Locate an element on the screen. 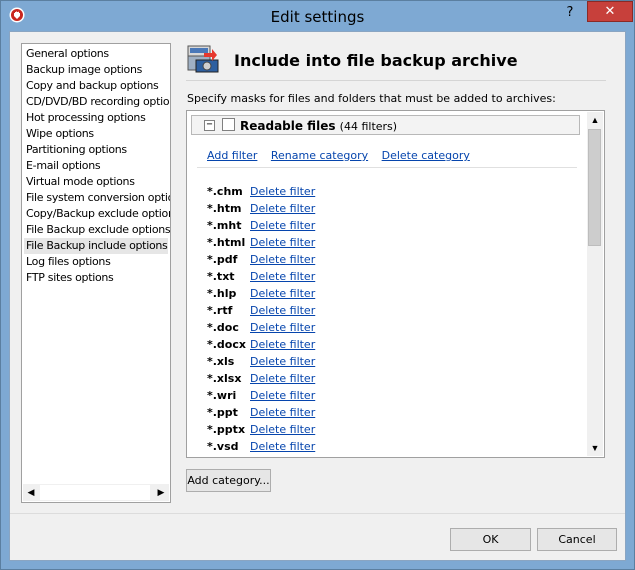 The image size is (635, 570). add-filter-link: Add filter is located at coordinates (232, 155).